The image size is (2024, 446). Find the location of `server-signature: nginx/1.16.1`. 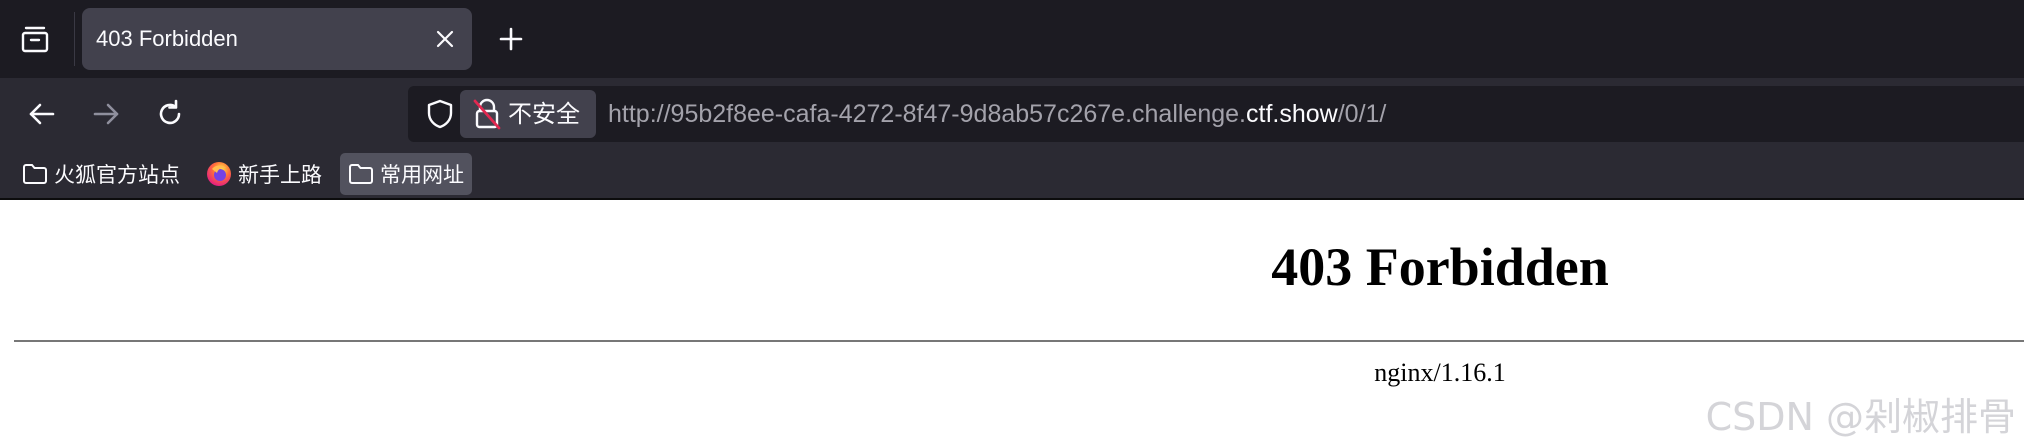

server-signature: nginx/1.16.1 is located at coordinates (1440, 372).